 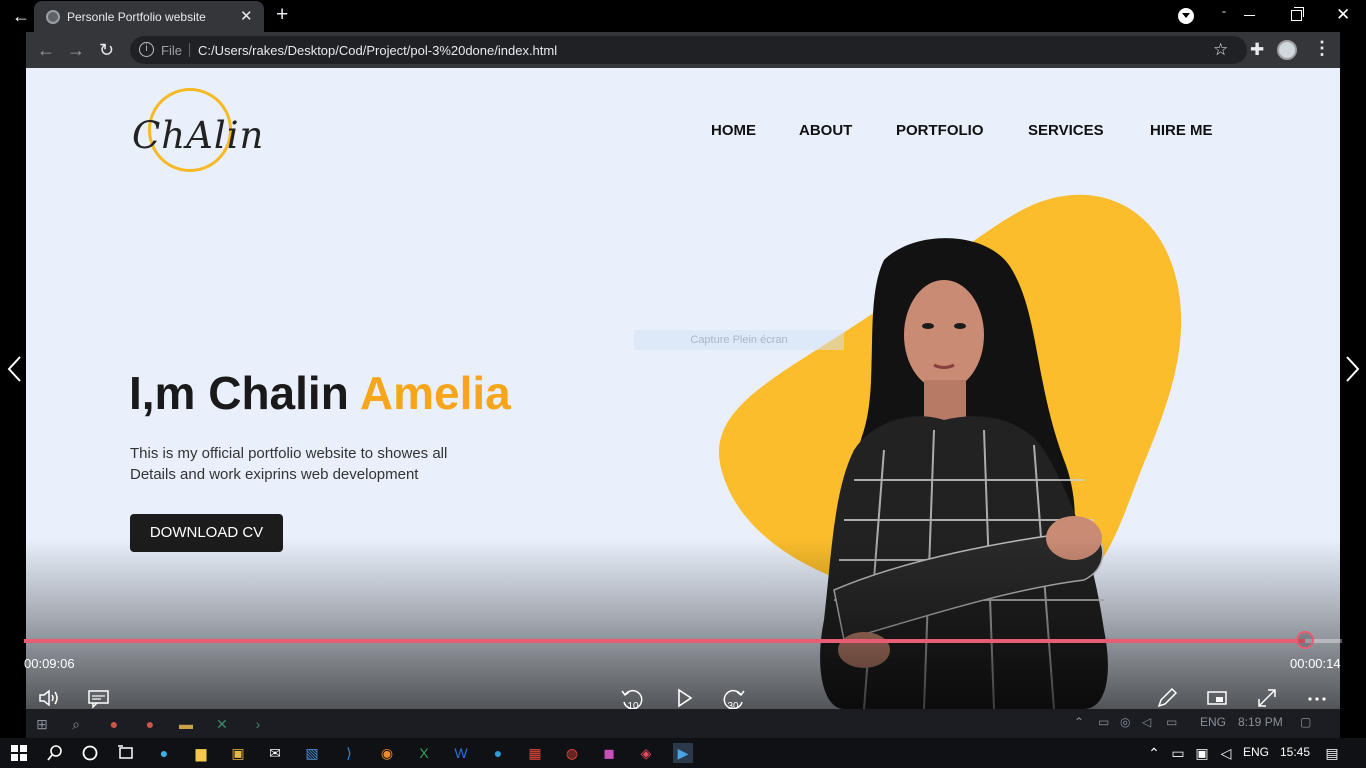 What do you see at coordinates (1079, 722) in the screenshot?
I see `tray-up-icon: ⌃` at bounding box center [1079, 722].